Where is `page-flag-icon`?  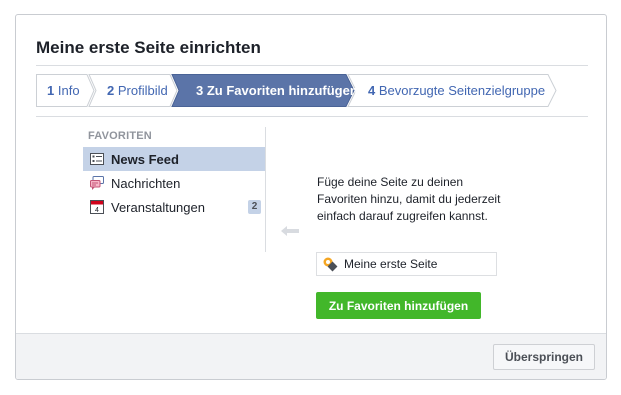
page-flag-icon is located at coordinates (330, 264).